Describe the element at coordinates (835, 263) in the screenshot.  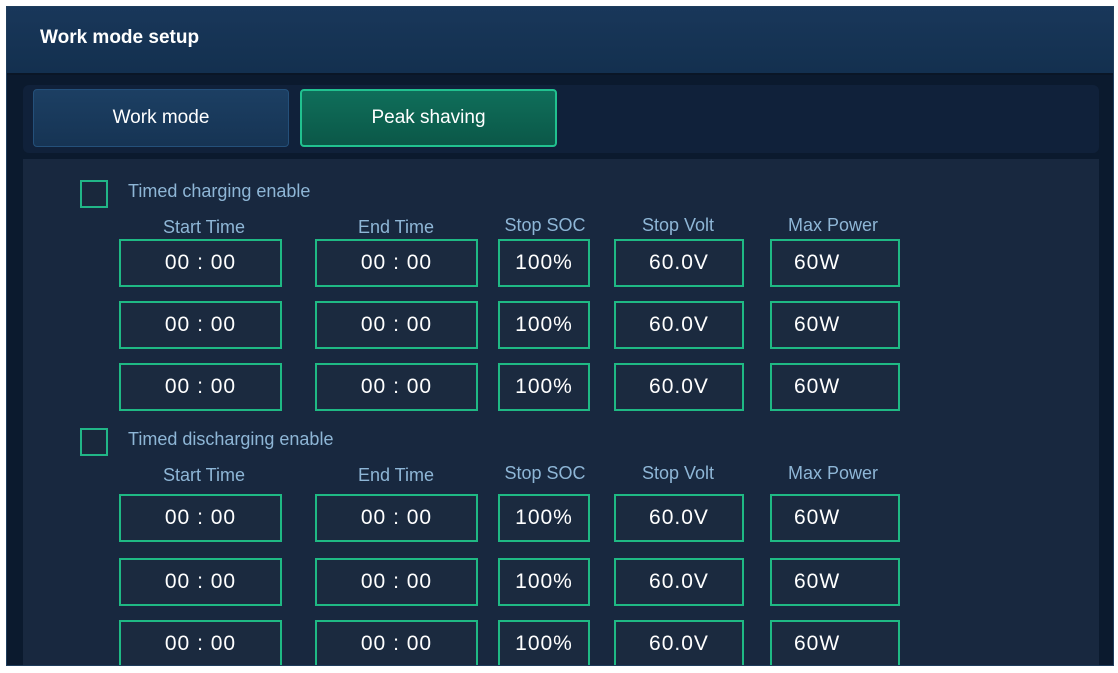
I see `charging-max-power-1: 60W` at that location.